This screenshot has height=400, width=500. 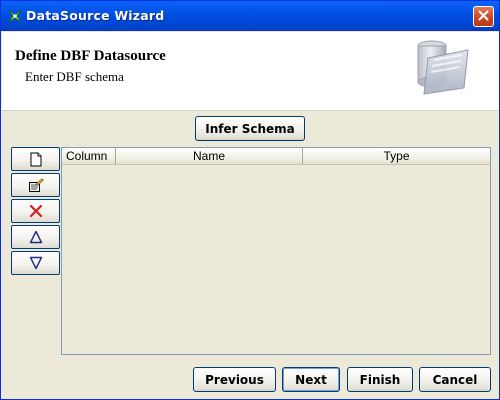 I want to click on delete-column-button, so click(x=35, y=211).